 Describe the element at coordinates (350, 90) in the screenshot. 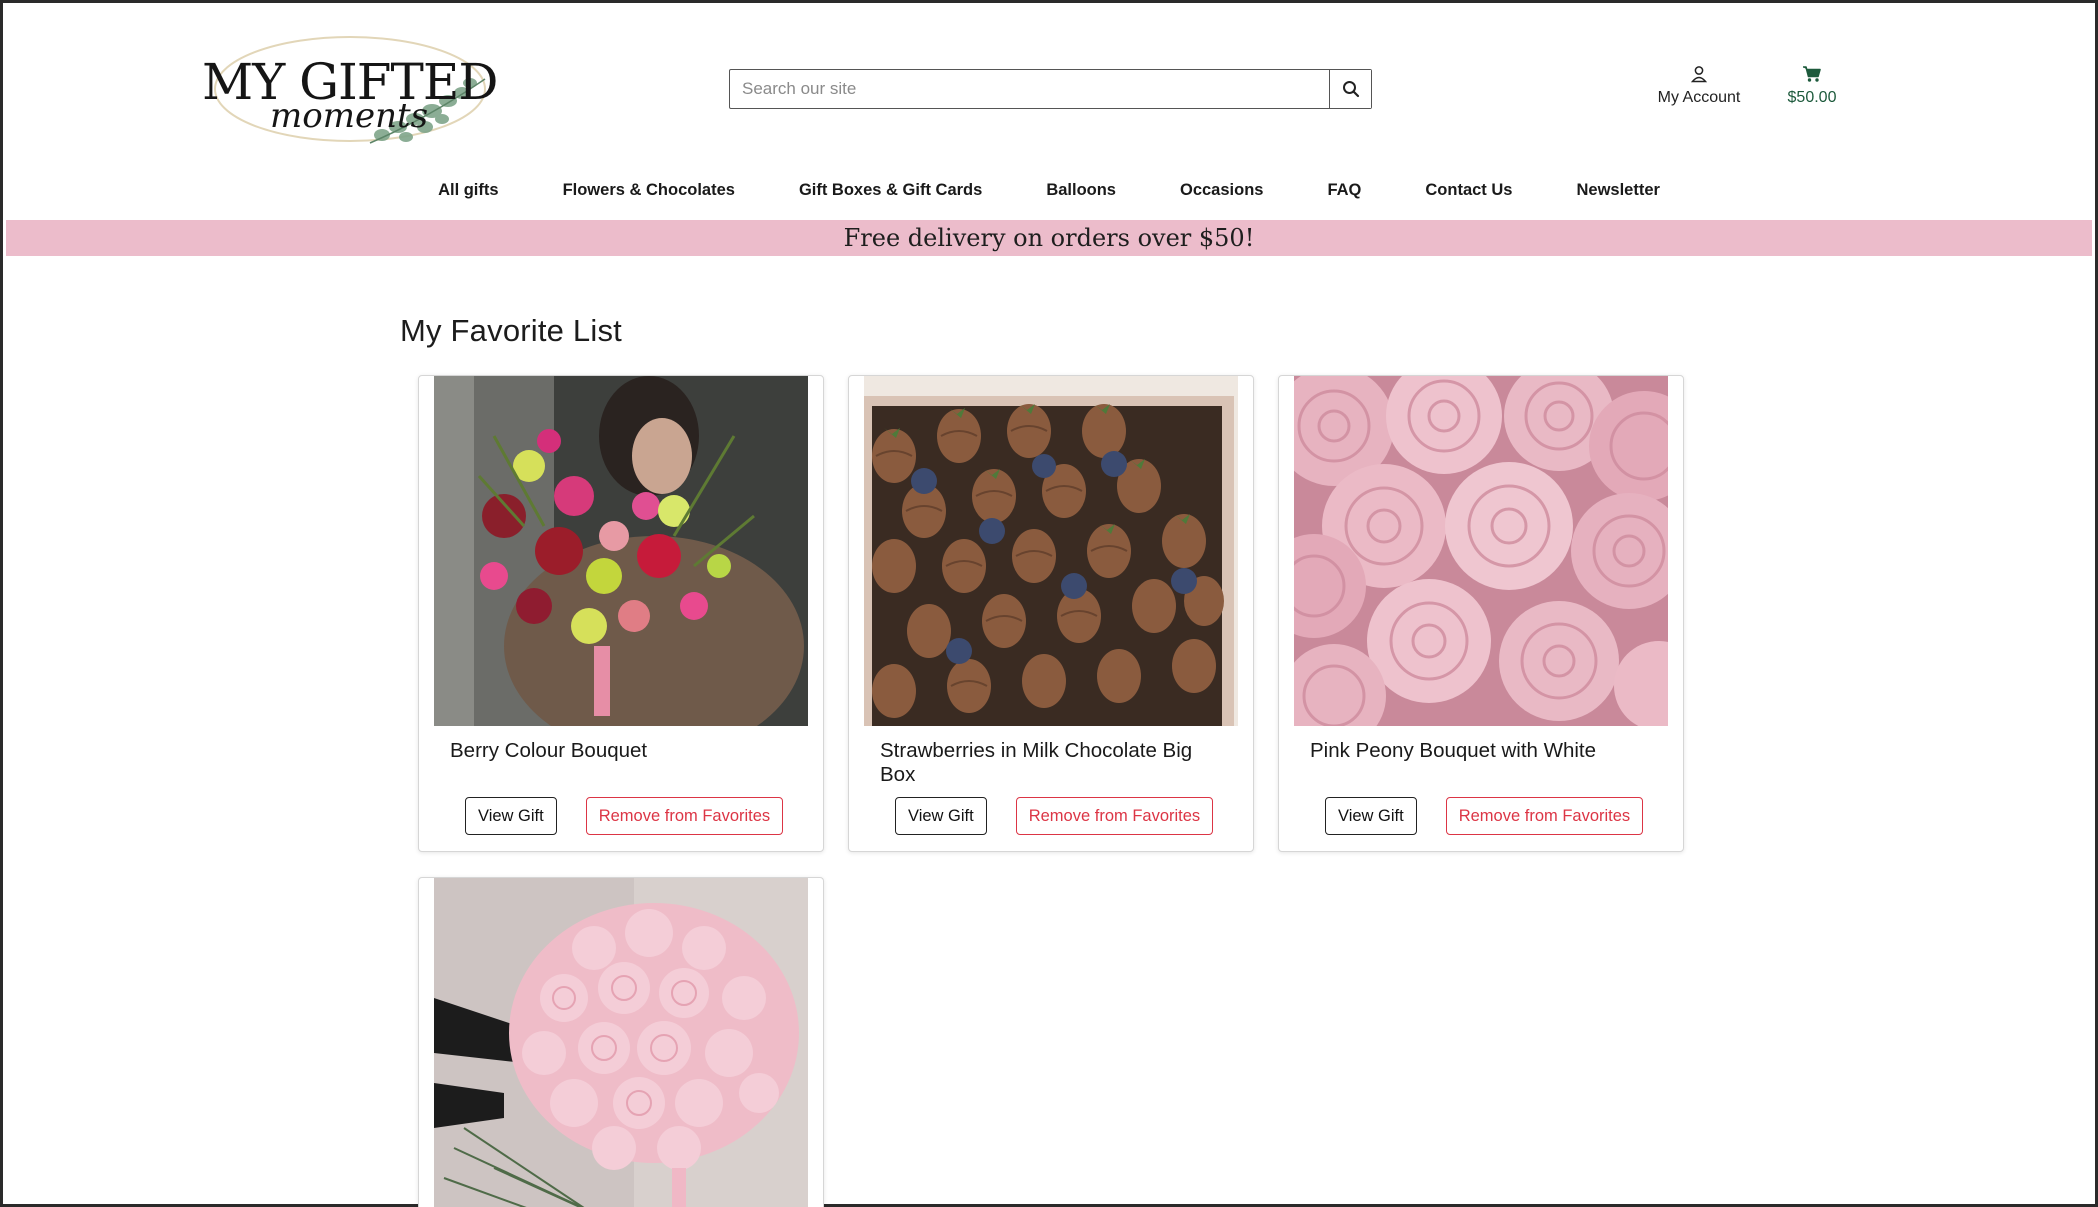

I see `logo-graphic: MY GIFTED moments` at that location.